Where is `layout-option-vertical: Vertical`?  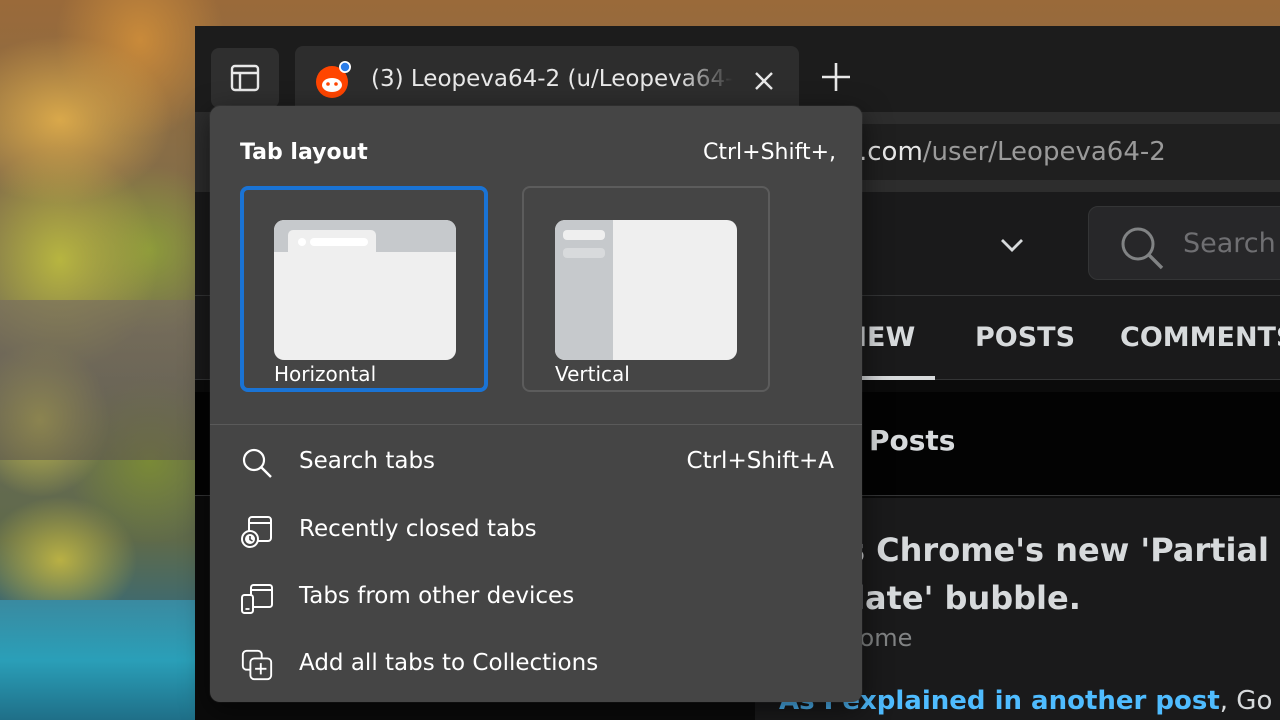
layout-option-vertical: Vertical is located at coordinates (646, 289).